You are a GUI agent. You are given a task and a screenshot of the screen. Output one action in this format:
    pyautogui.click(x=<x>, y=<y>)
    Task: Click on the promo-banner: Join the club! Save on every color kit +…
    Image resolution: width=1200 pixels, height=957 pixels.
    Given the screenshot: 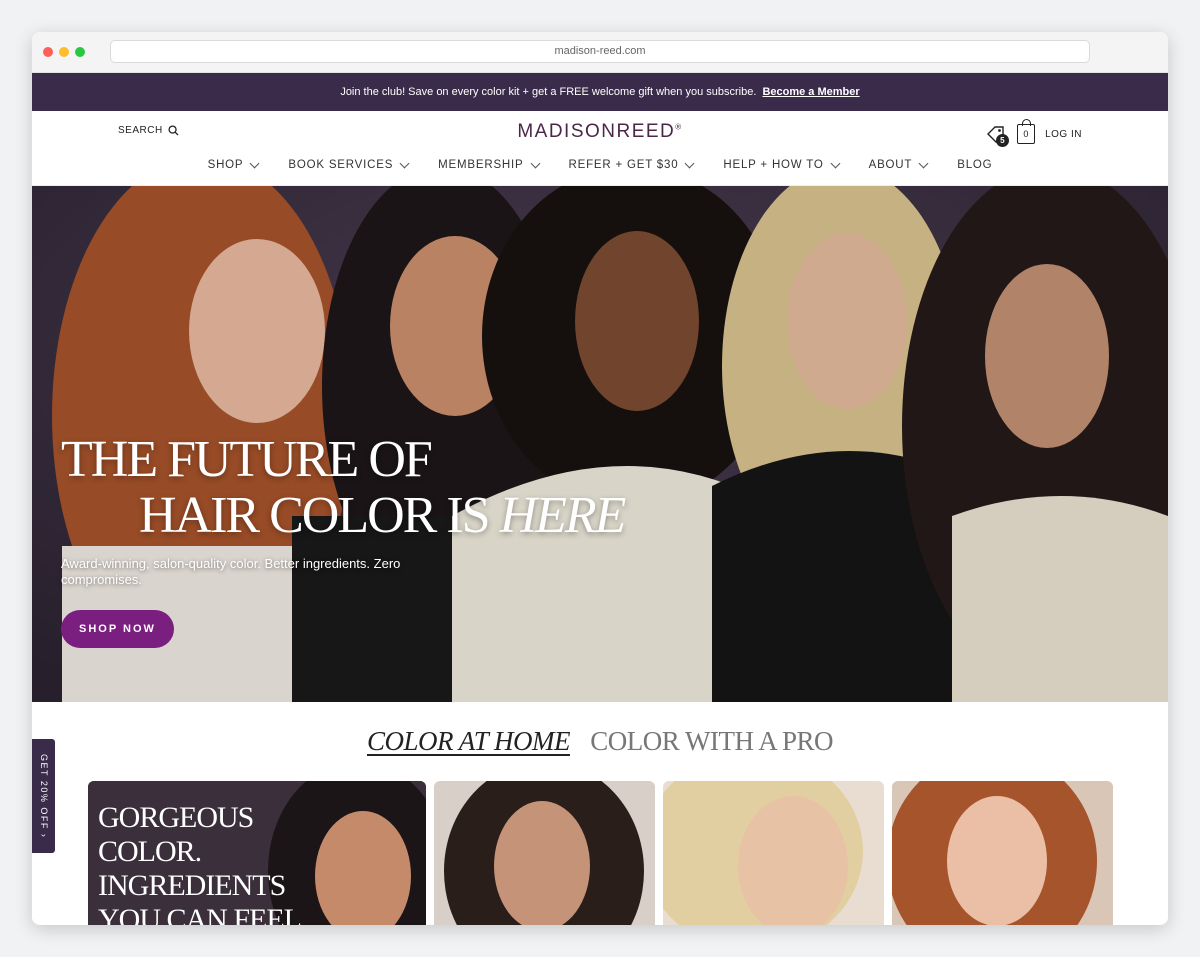 What is the action you would take?
    pyautogui.click(x=600, y=92)
    